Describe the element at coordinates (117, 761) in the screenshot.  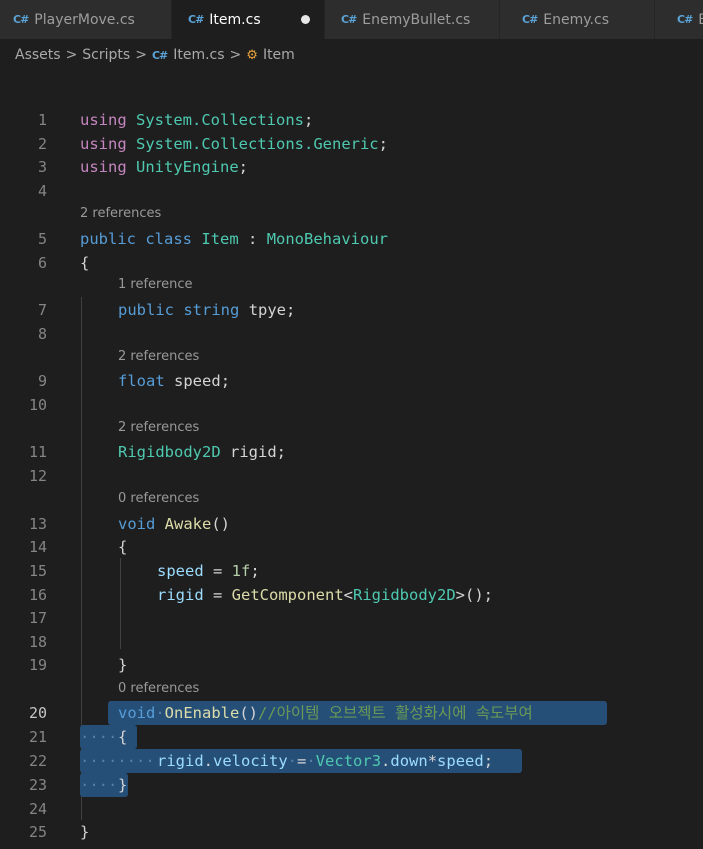
I see `whitespace-markers: ········` at that location.